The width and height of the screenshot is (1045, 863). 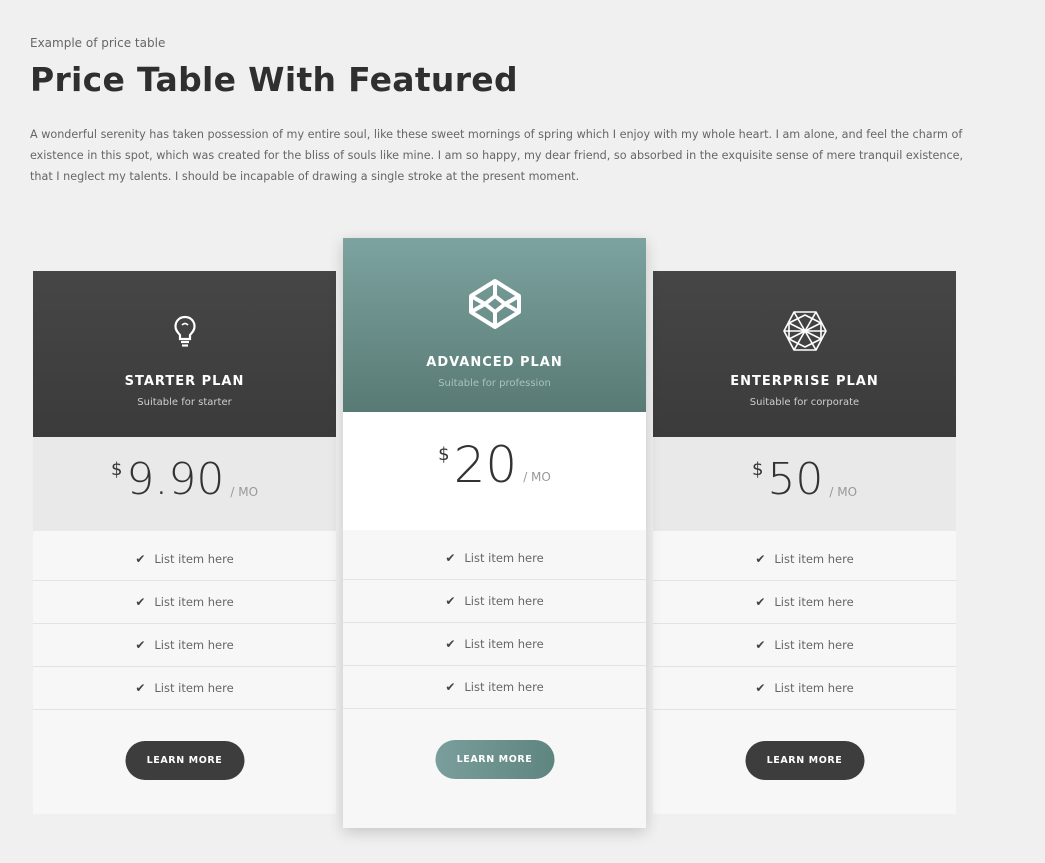 I want to click on page-eyebrow: Example of price table, so click(x=98, y=43).